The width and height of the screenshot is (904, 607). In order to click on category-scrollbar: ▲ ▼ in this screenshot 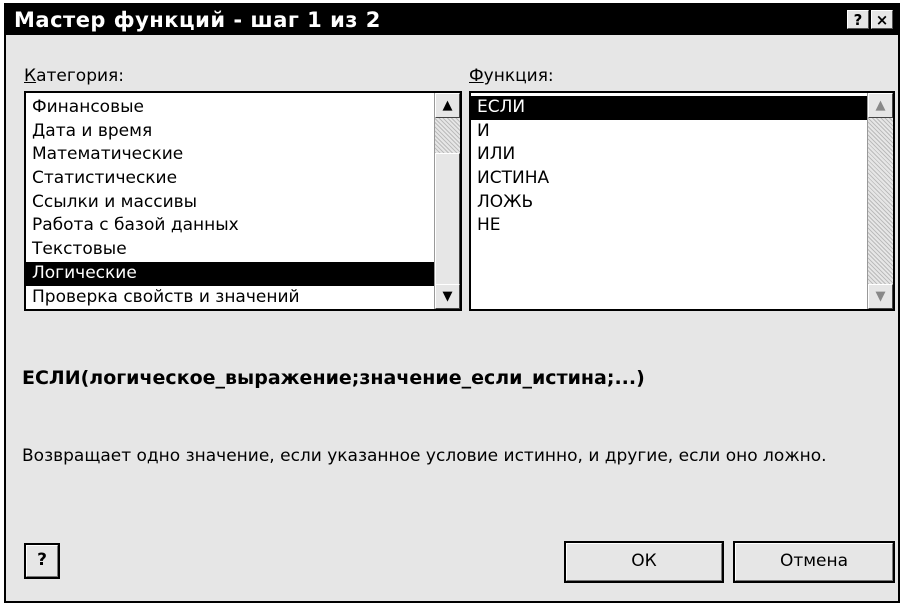, I will do `click(447, 201)`.